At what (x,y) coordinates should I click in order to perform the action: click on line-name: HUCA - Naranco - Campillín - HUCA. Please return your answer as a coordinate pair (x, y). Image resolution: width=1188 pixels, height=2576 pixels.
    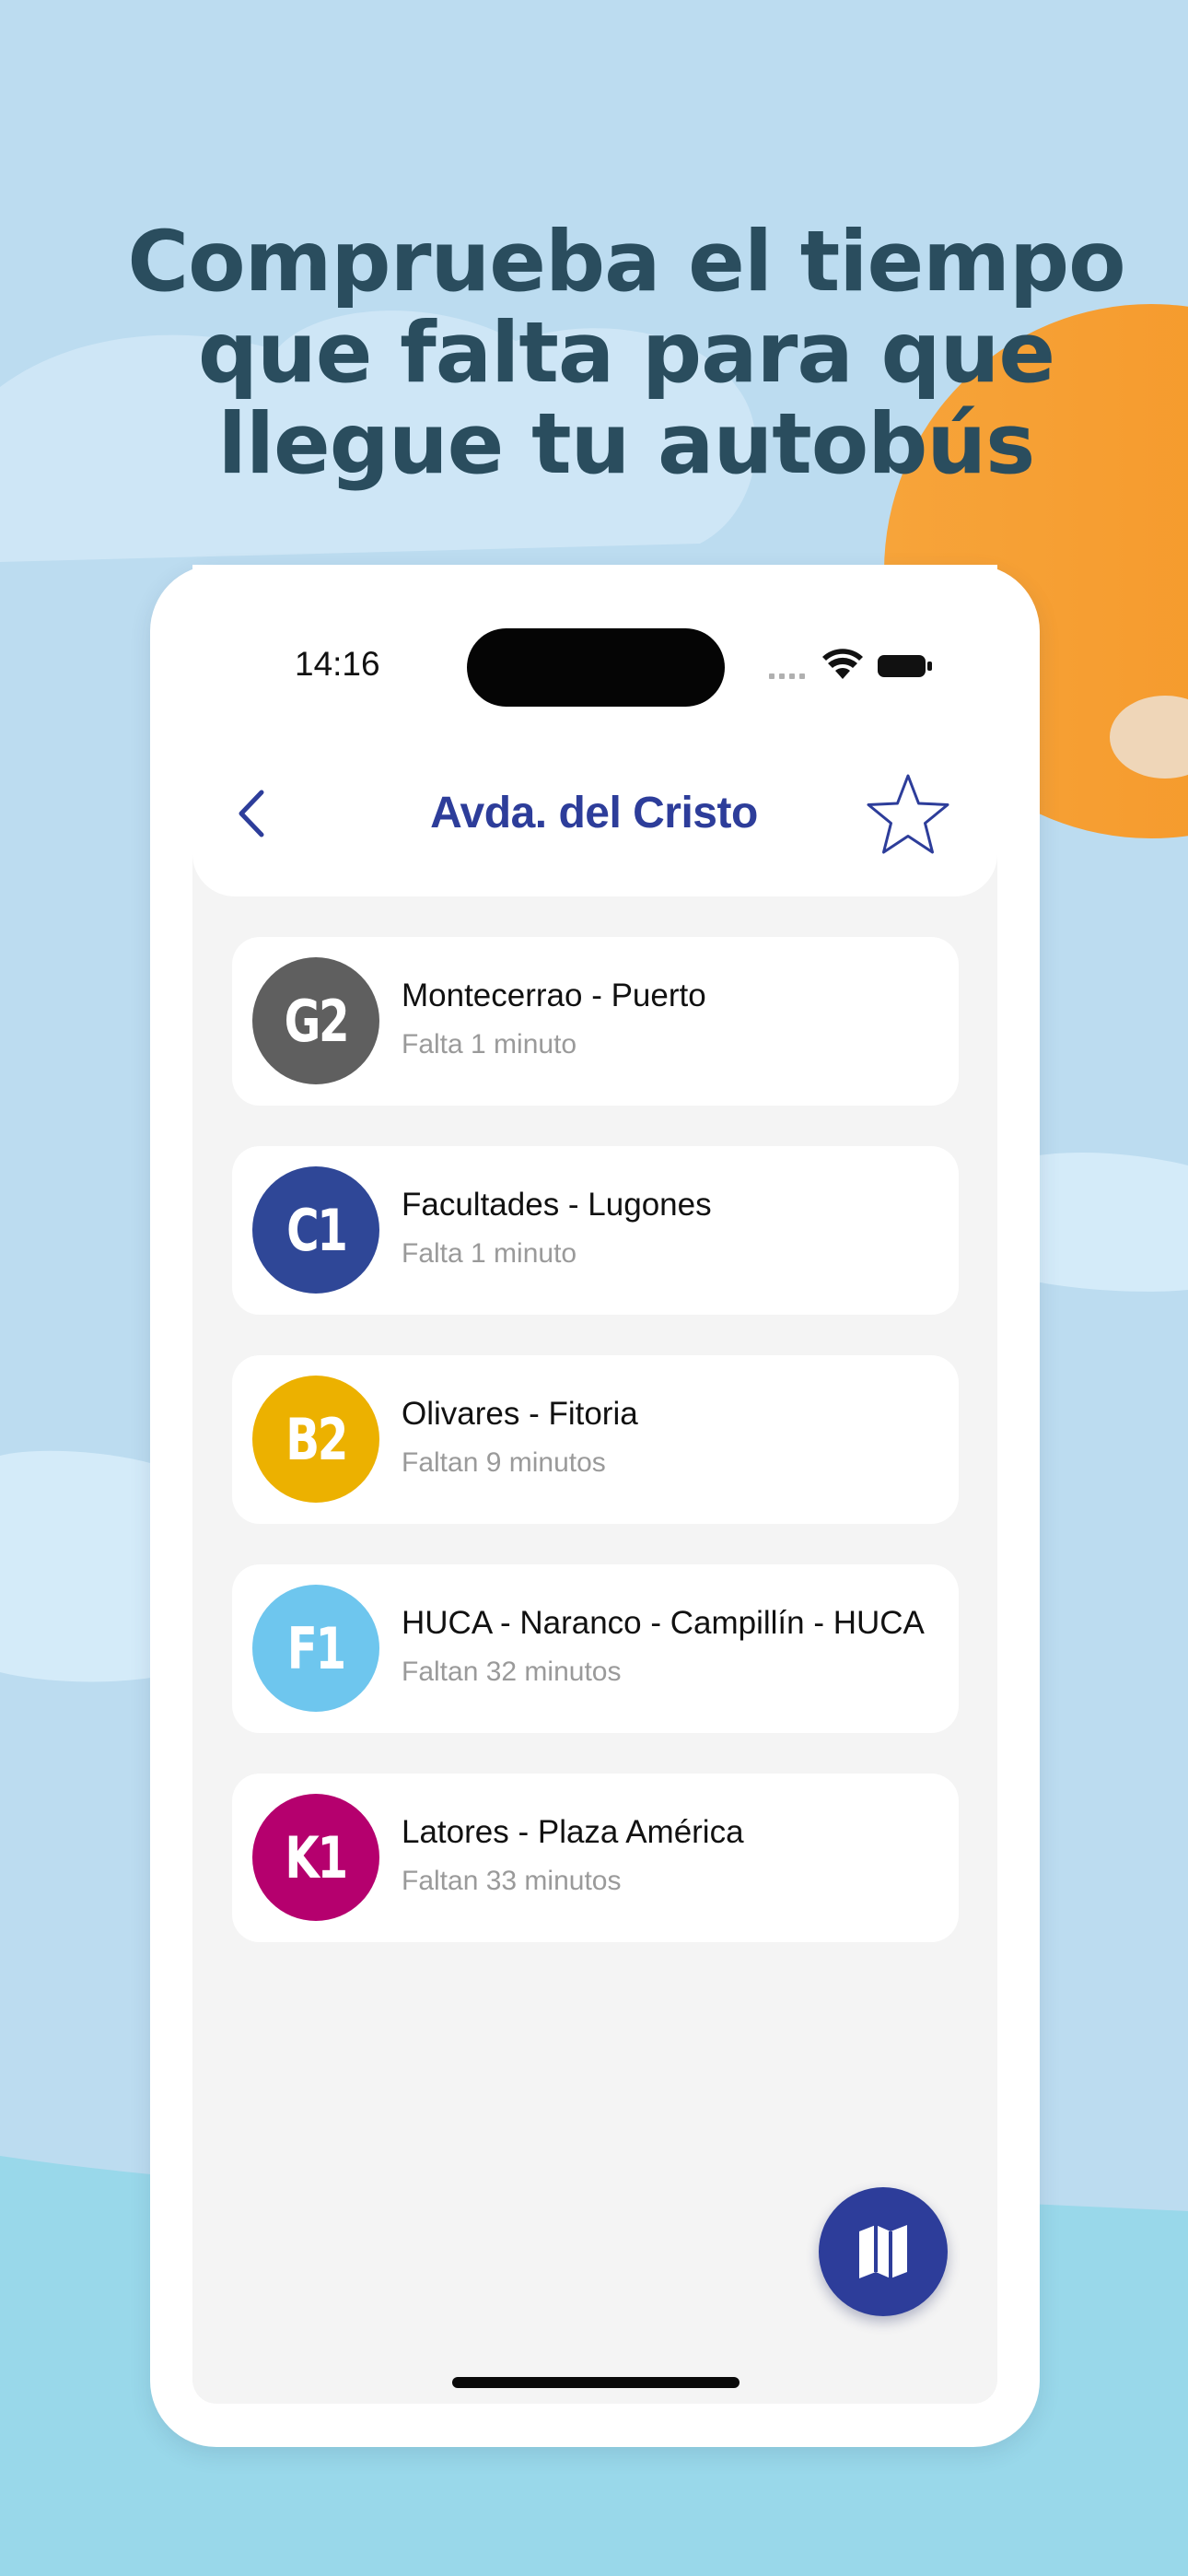
    Looking at the image, I should click on (663, 1623).